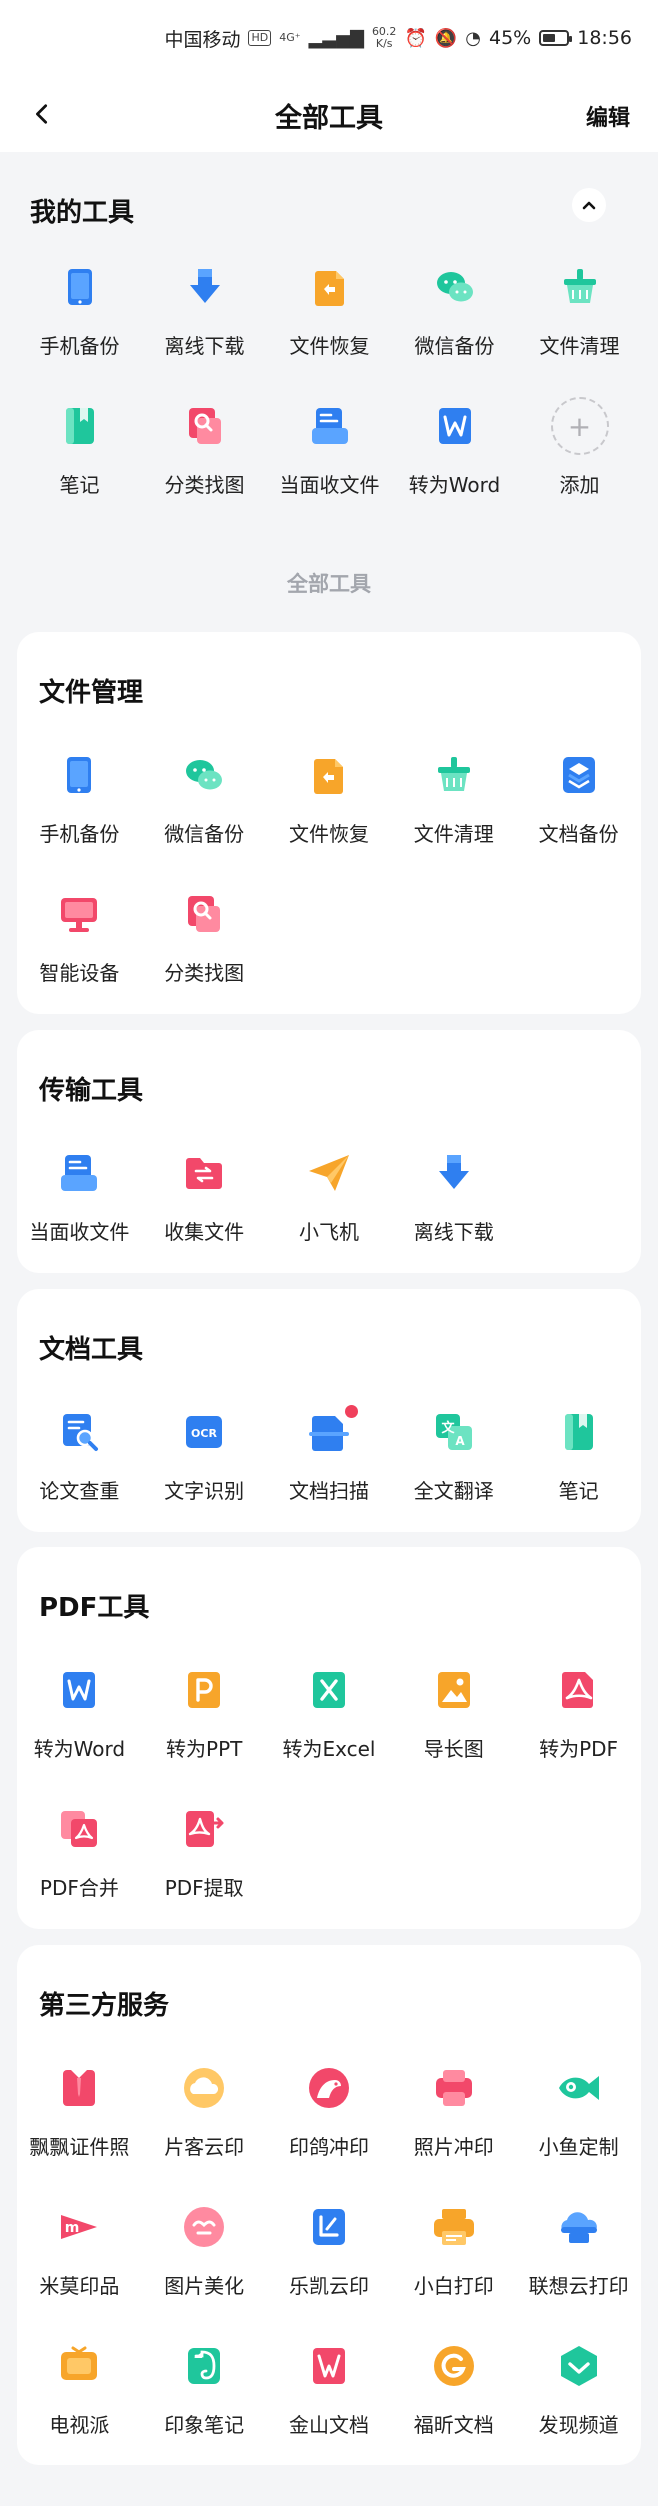  I want to click on ocr-icon: OCR, so click(204, 1432).